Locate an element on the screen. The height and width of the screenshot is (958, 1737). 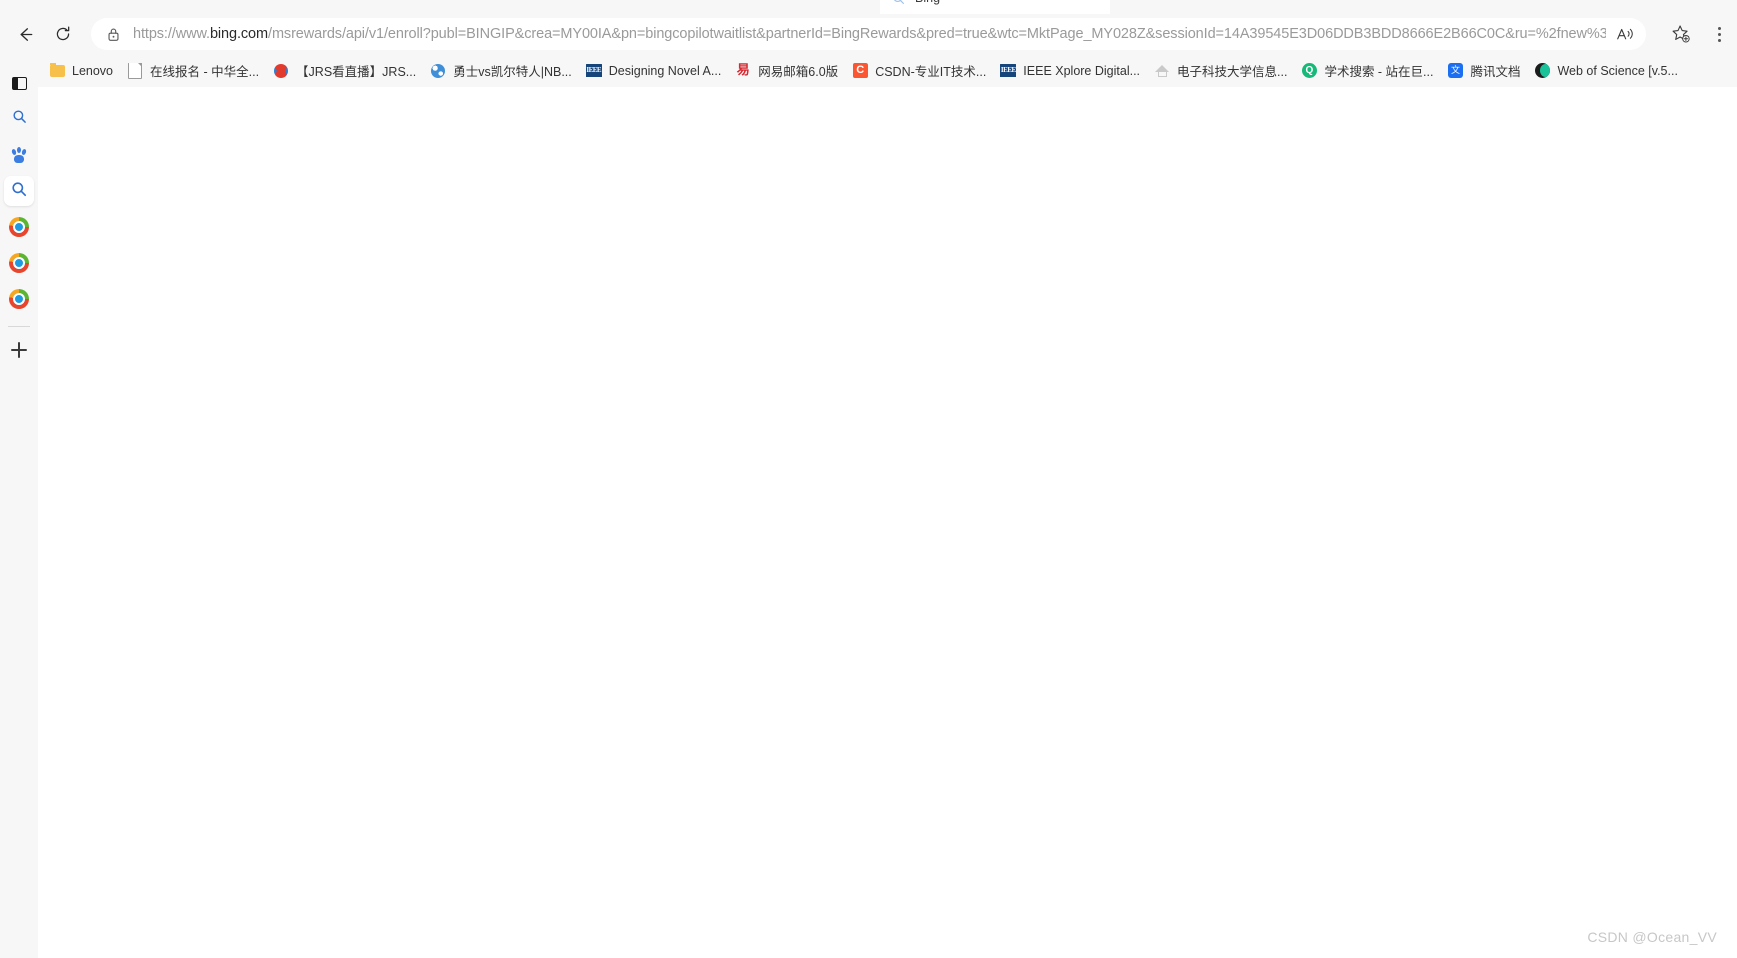
sidebar-item-browser-essentials is located at coordinates (19, 83).